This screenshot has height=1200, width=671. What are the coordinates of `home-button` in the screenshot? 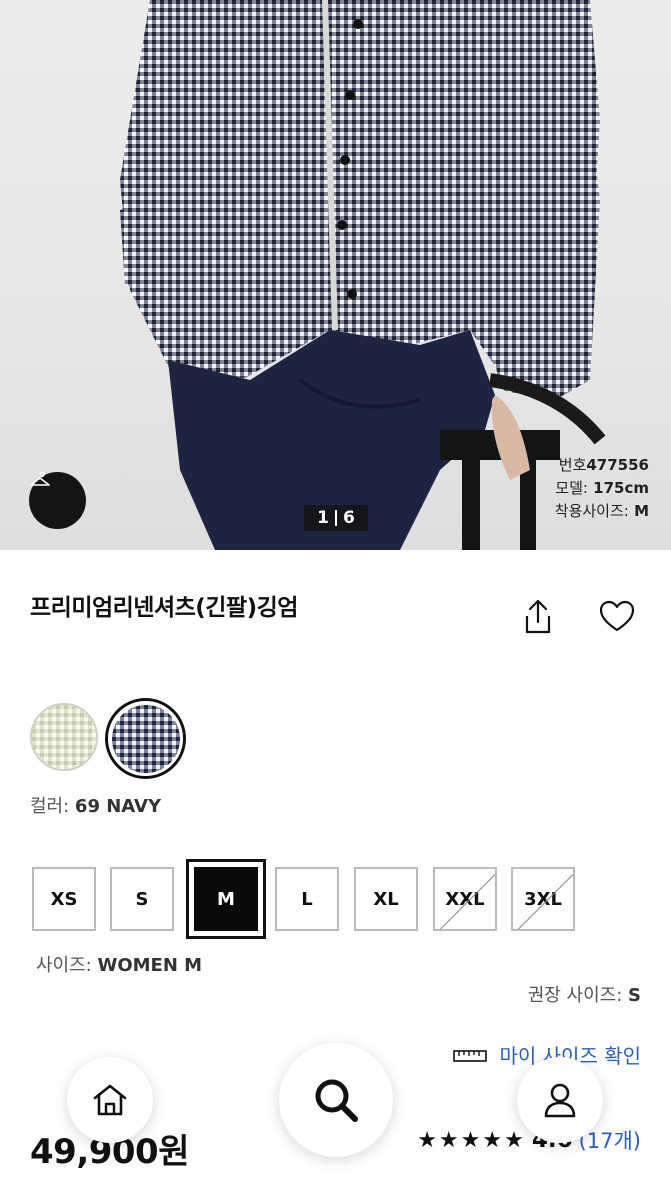 It's located at (110, 1100).